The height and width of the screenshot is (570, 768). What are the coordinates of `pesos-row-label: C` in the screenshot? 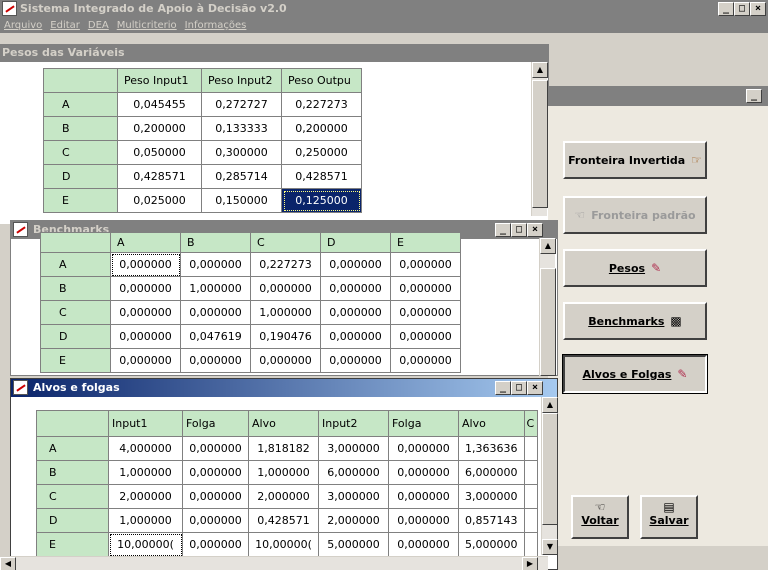 It's located at (80, 152).